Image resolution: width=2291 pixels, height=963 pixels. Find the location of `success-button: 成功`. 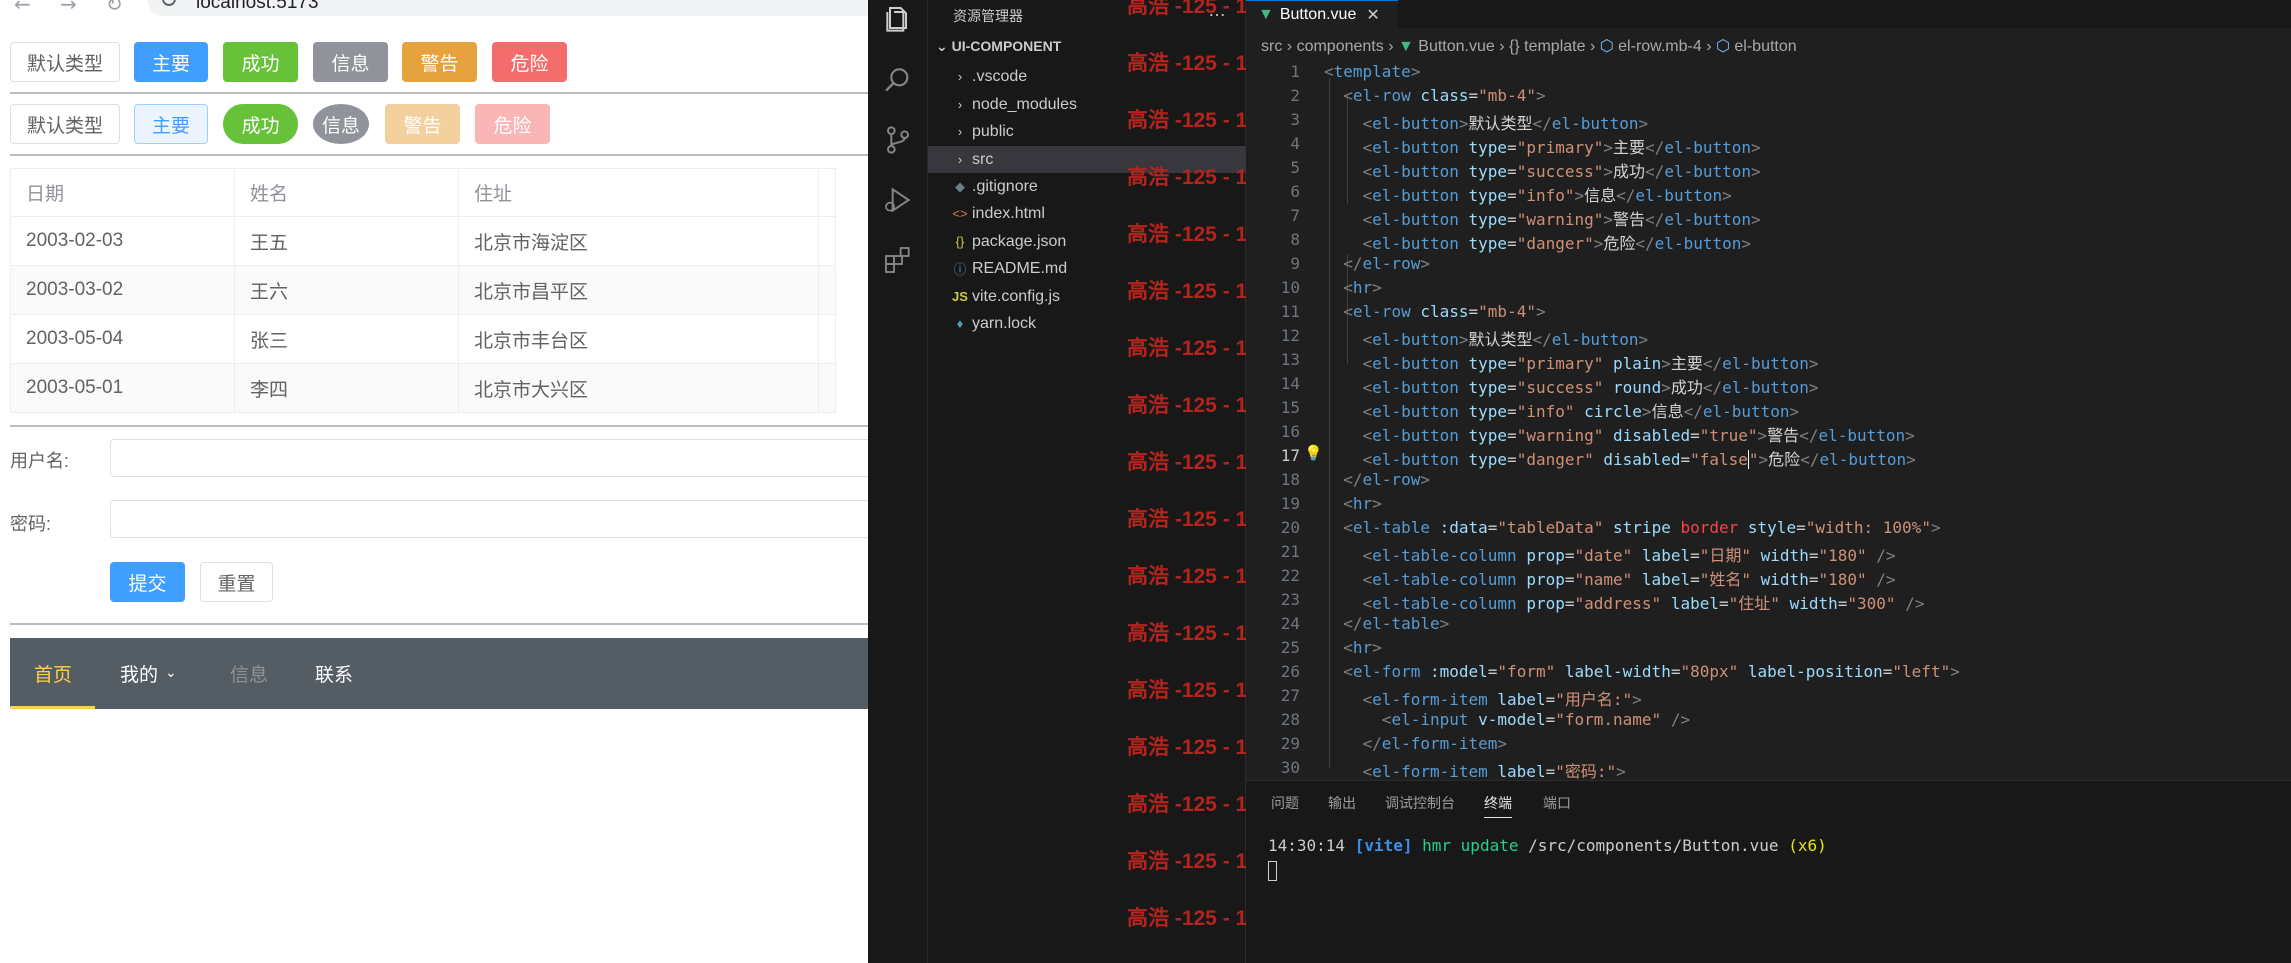

success-button: 成功 is located at coordinates (260, 62).